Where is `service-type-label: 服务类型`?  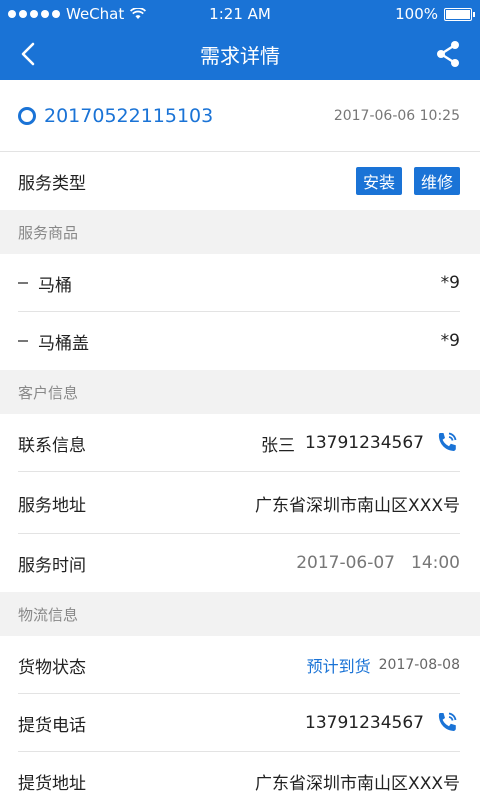
service-type-label: 服务类型 is located at coordinates (52, 183).